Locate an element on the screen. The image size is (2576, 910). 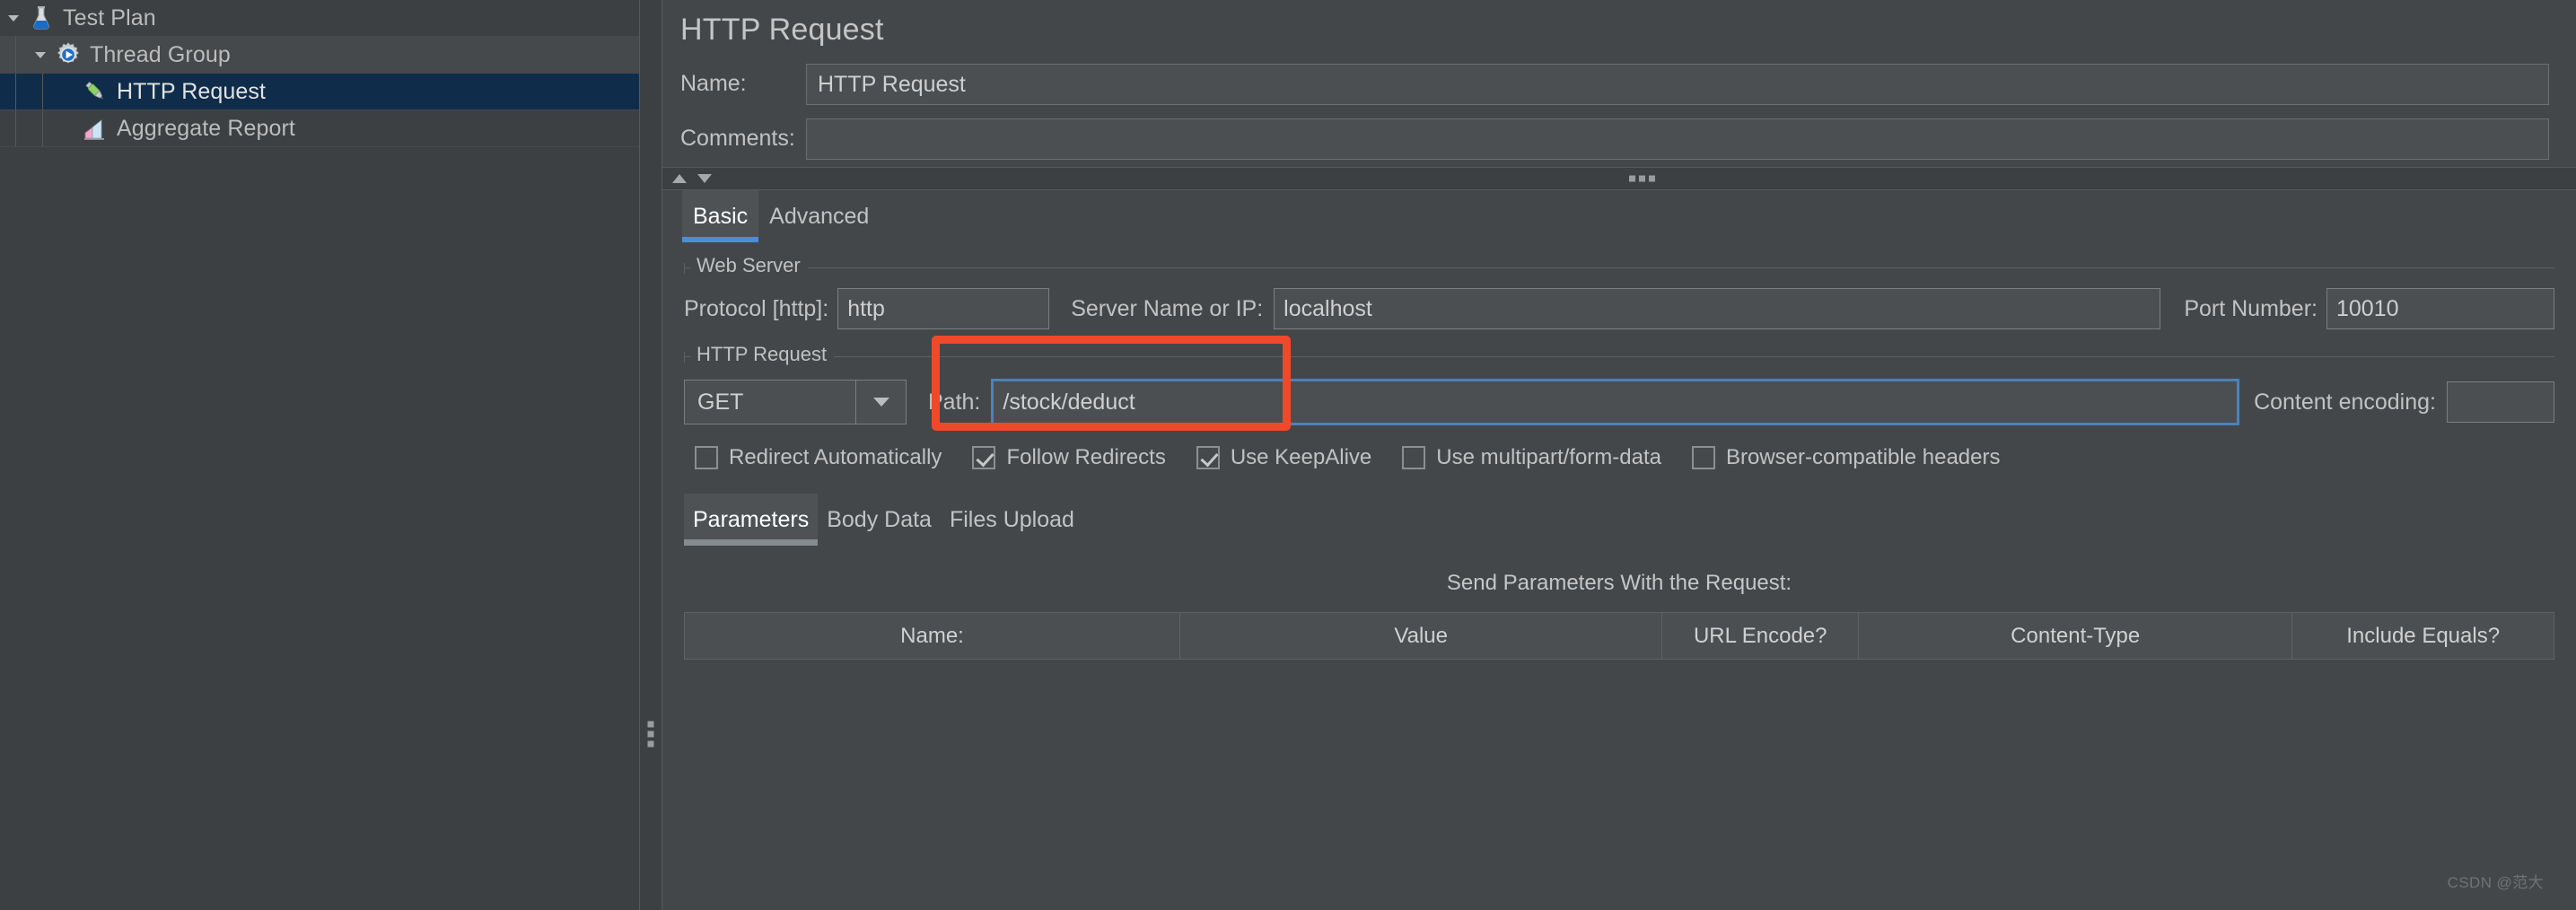
tree-item-thread-group: Thread Group is located at coordinates (319, 55).